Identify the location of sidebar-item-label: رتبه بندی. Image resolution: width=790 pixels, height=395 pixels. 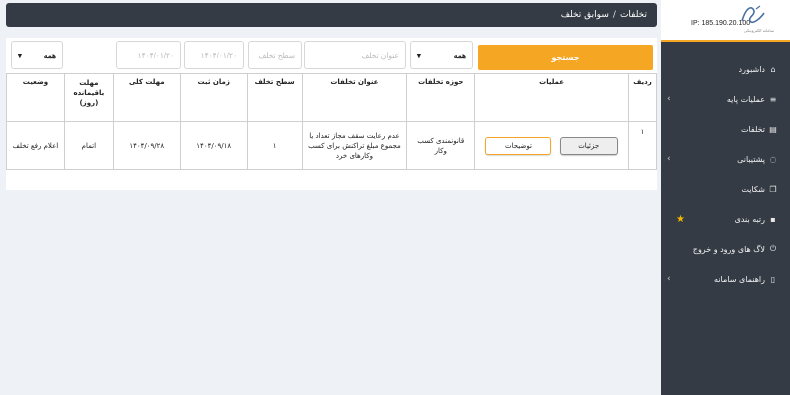
(749, 219).